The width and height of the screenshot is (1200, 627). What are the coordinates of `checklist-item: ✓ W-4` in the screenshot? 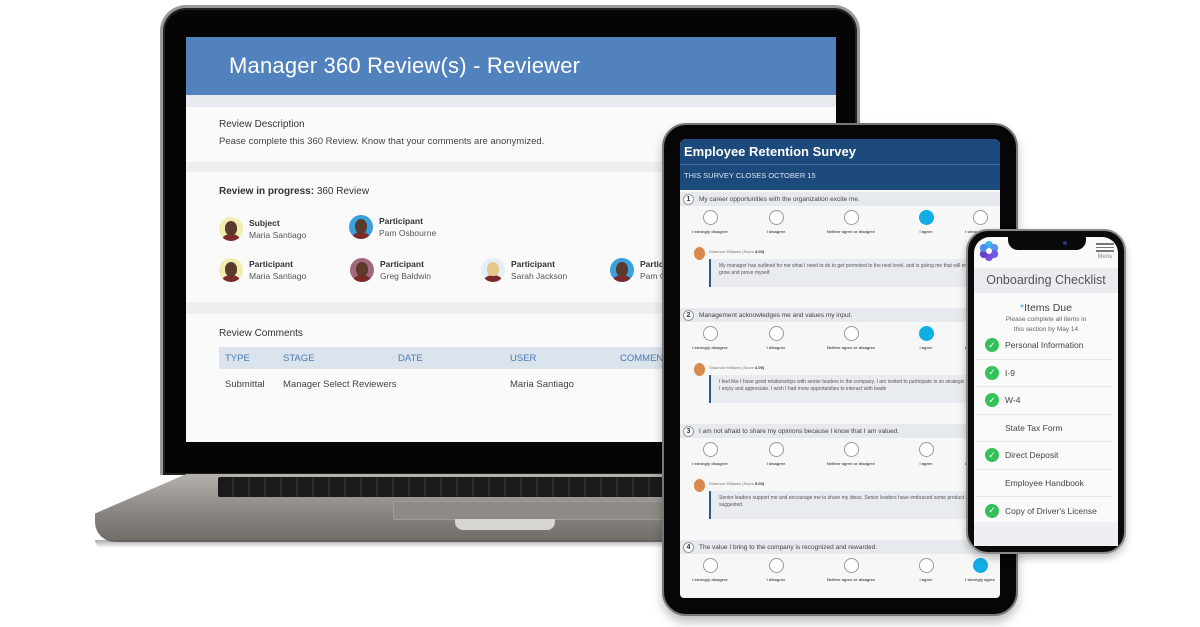 It's located at (1044, 401).